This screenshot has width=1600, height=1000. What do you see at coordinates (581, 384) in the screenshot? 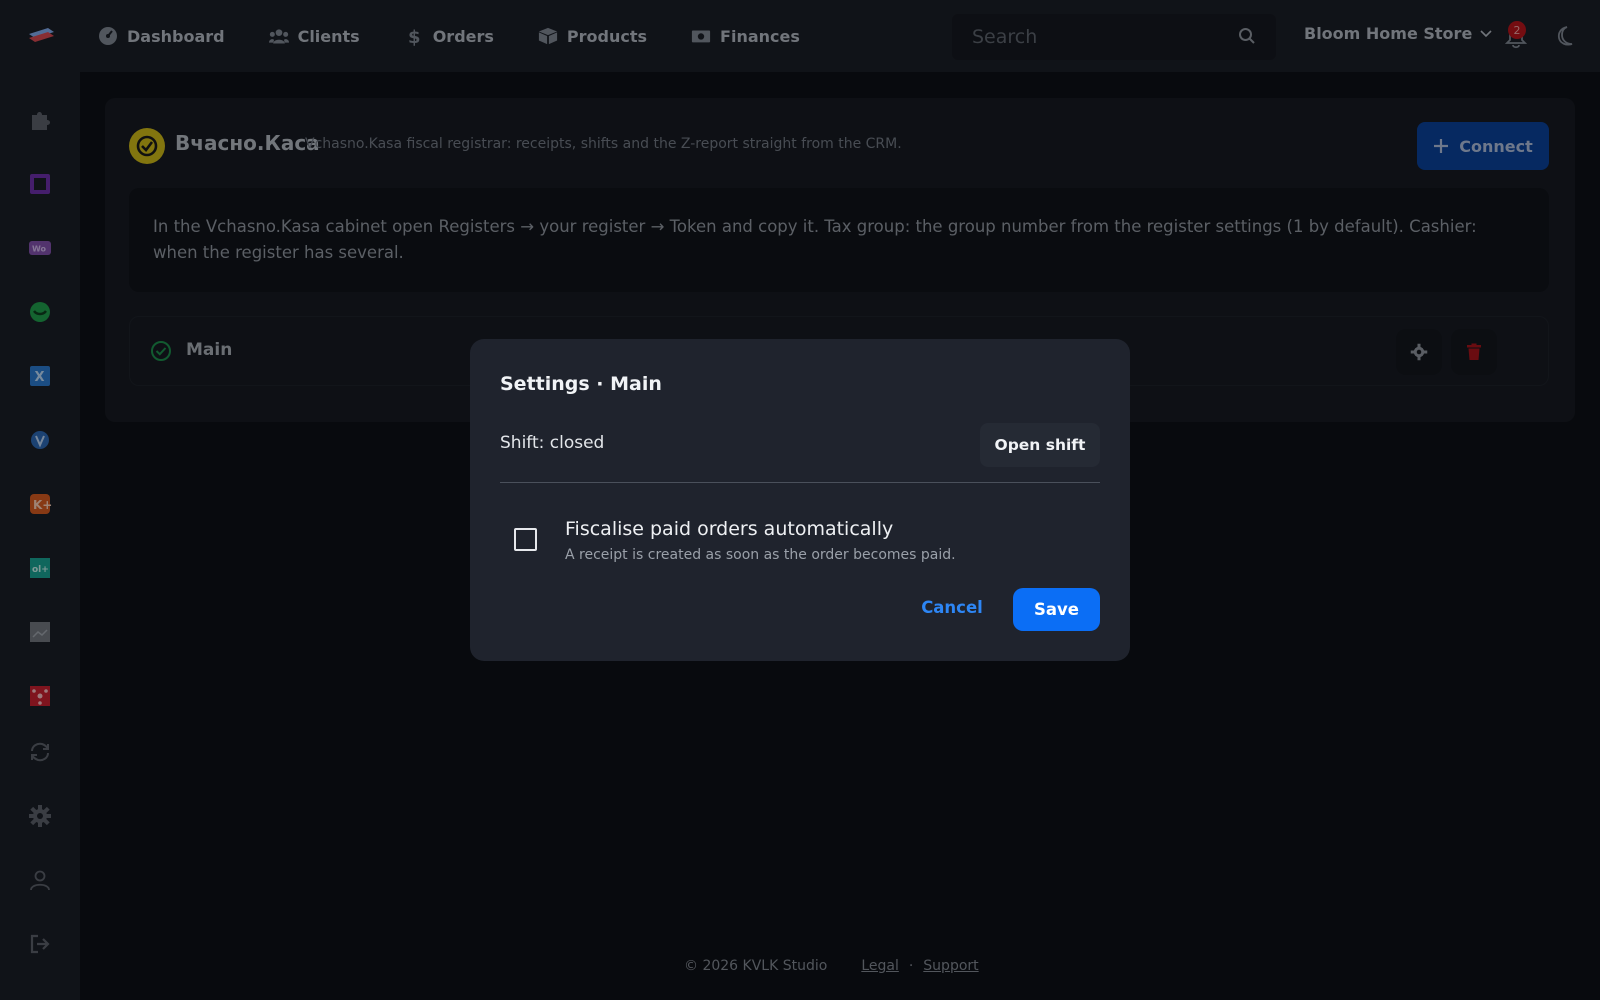
I see `modal-title: Settings · Main` at bounding box center [581, 384].